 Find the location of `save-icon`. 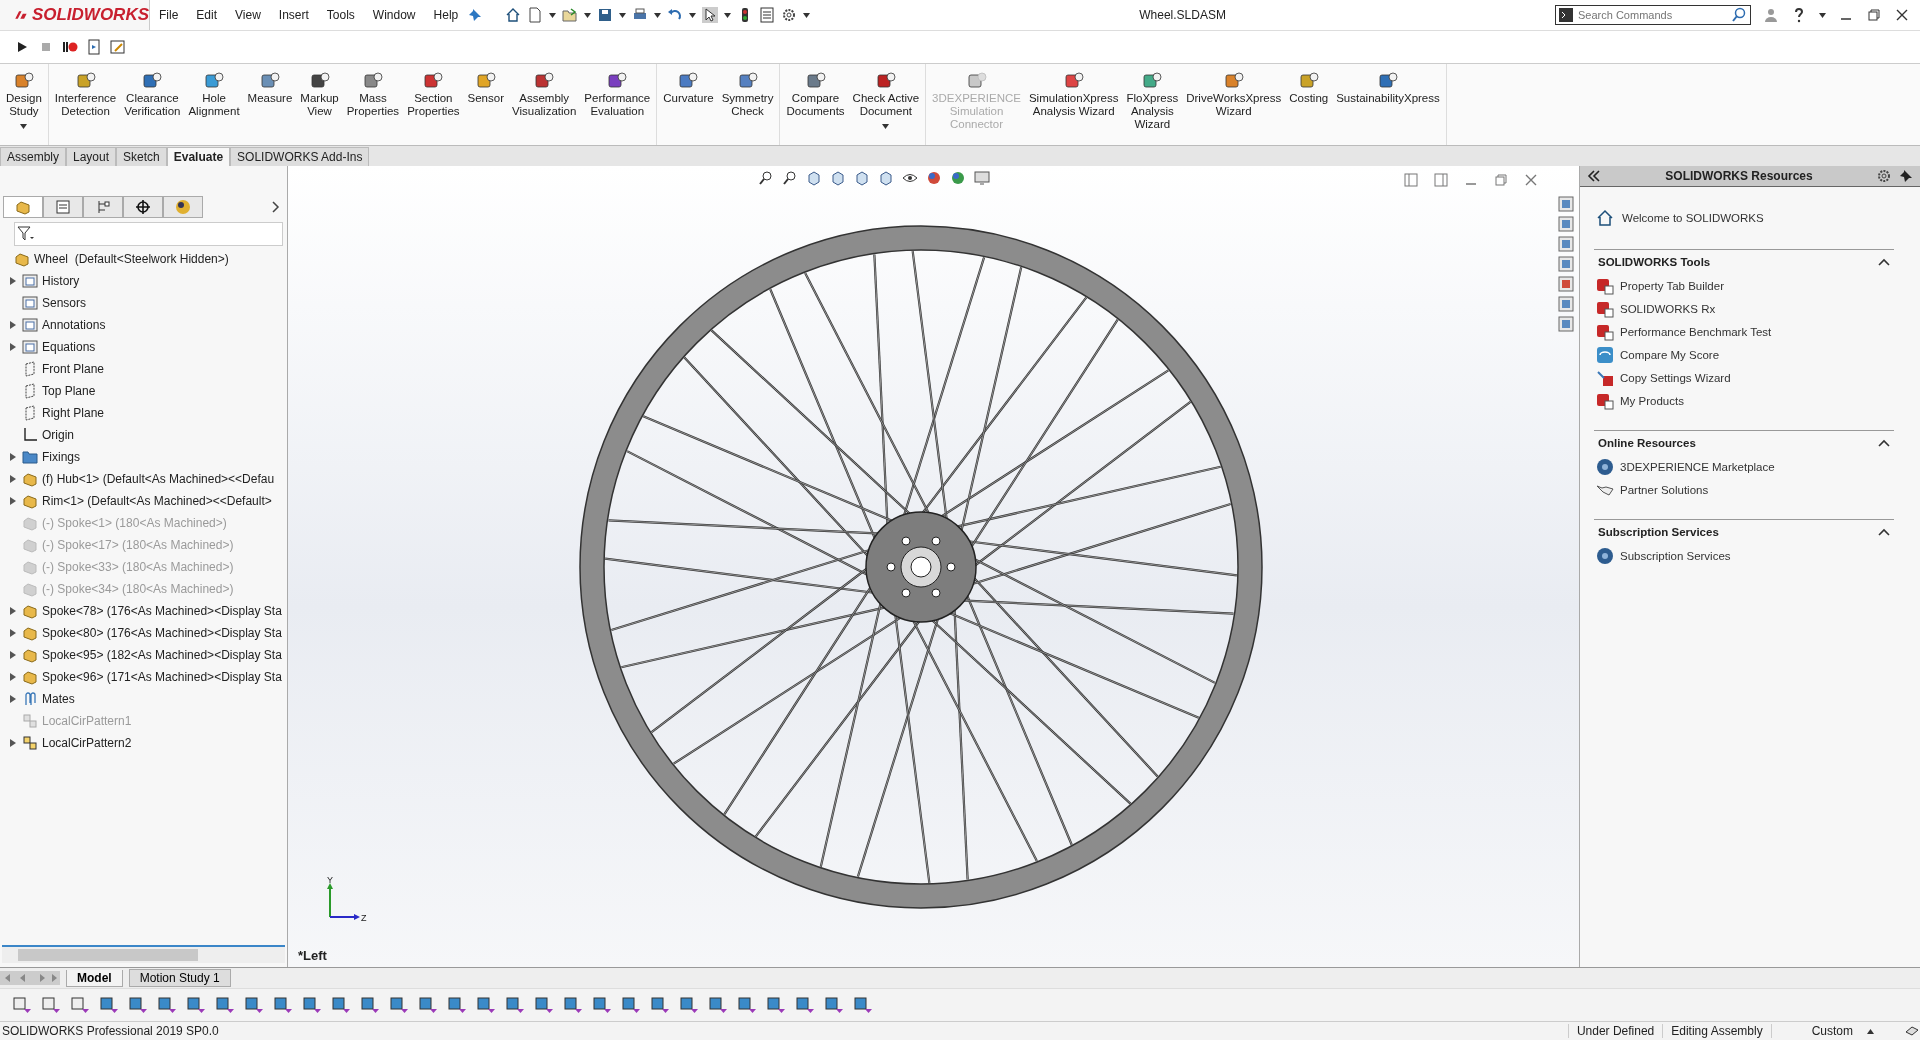

save-icon is located at coordinates (605, 15).